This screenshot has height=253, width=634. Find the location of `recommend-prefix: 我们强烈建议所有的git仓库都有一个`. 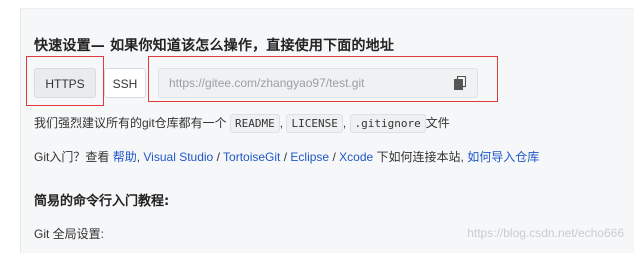

recommend-prefix: 我们强烈建议所有的git仓库都有一个 is located at coordinates (130, 123).